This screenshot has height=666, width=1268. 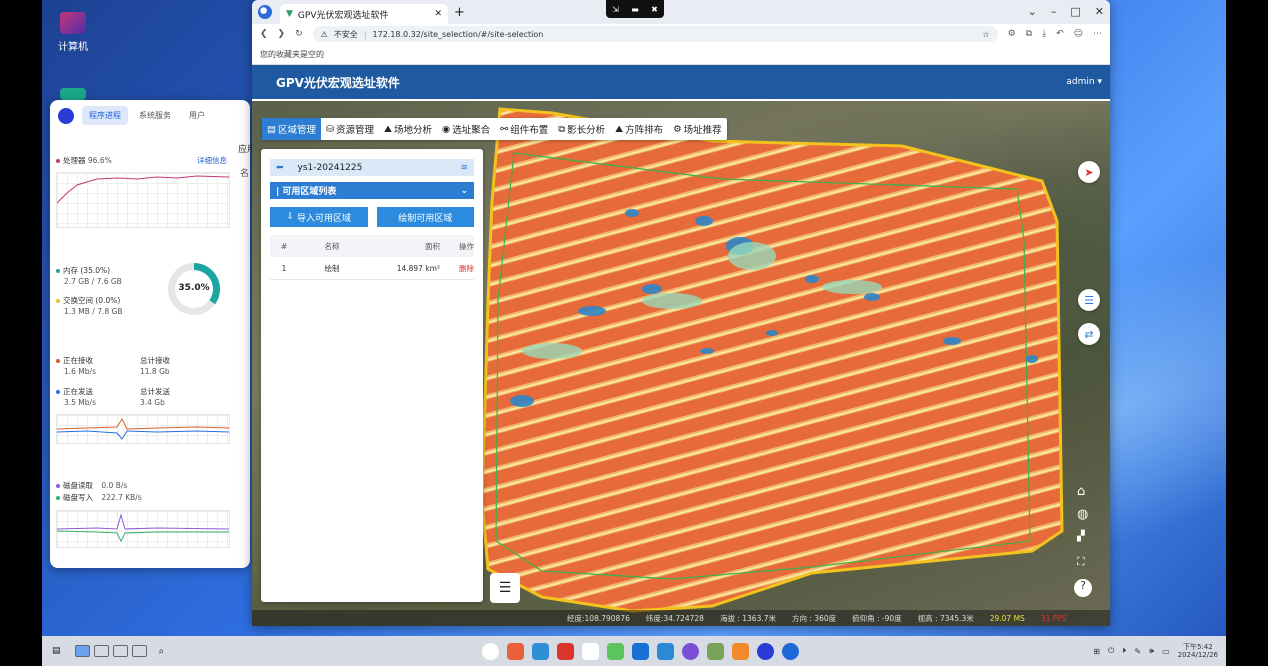 What do you see at coordinates (1166, 651) in the screenshot?
I see `display-icon: ▭` at bounding box center [1166, 651].